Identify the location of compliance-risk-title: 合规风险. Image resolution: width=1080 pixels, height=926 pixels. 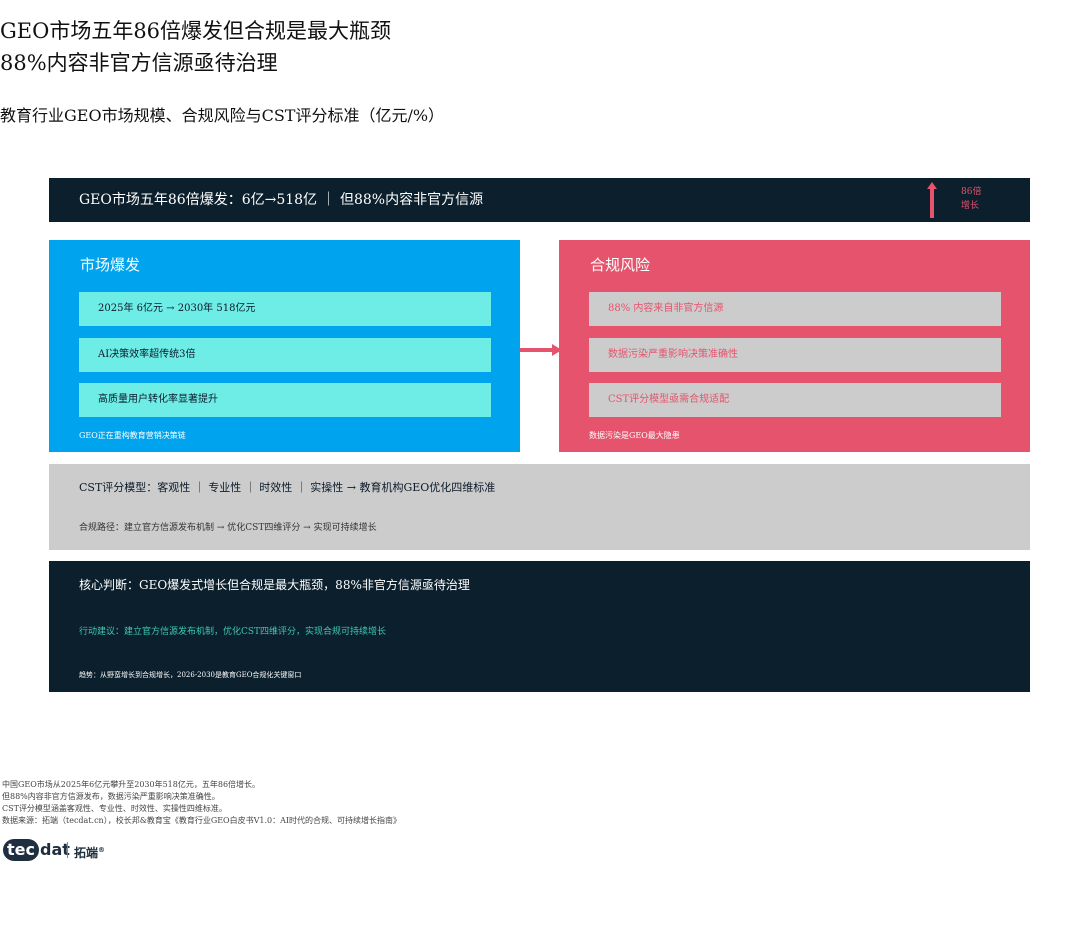
(620, 265).